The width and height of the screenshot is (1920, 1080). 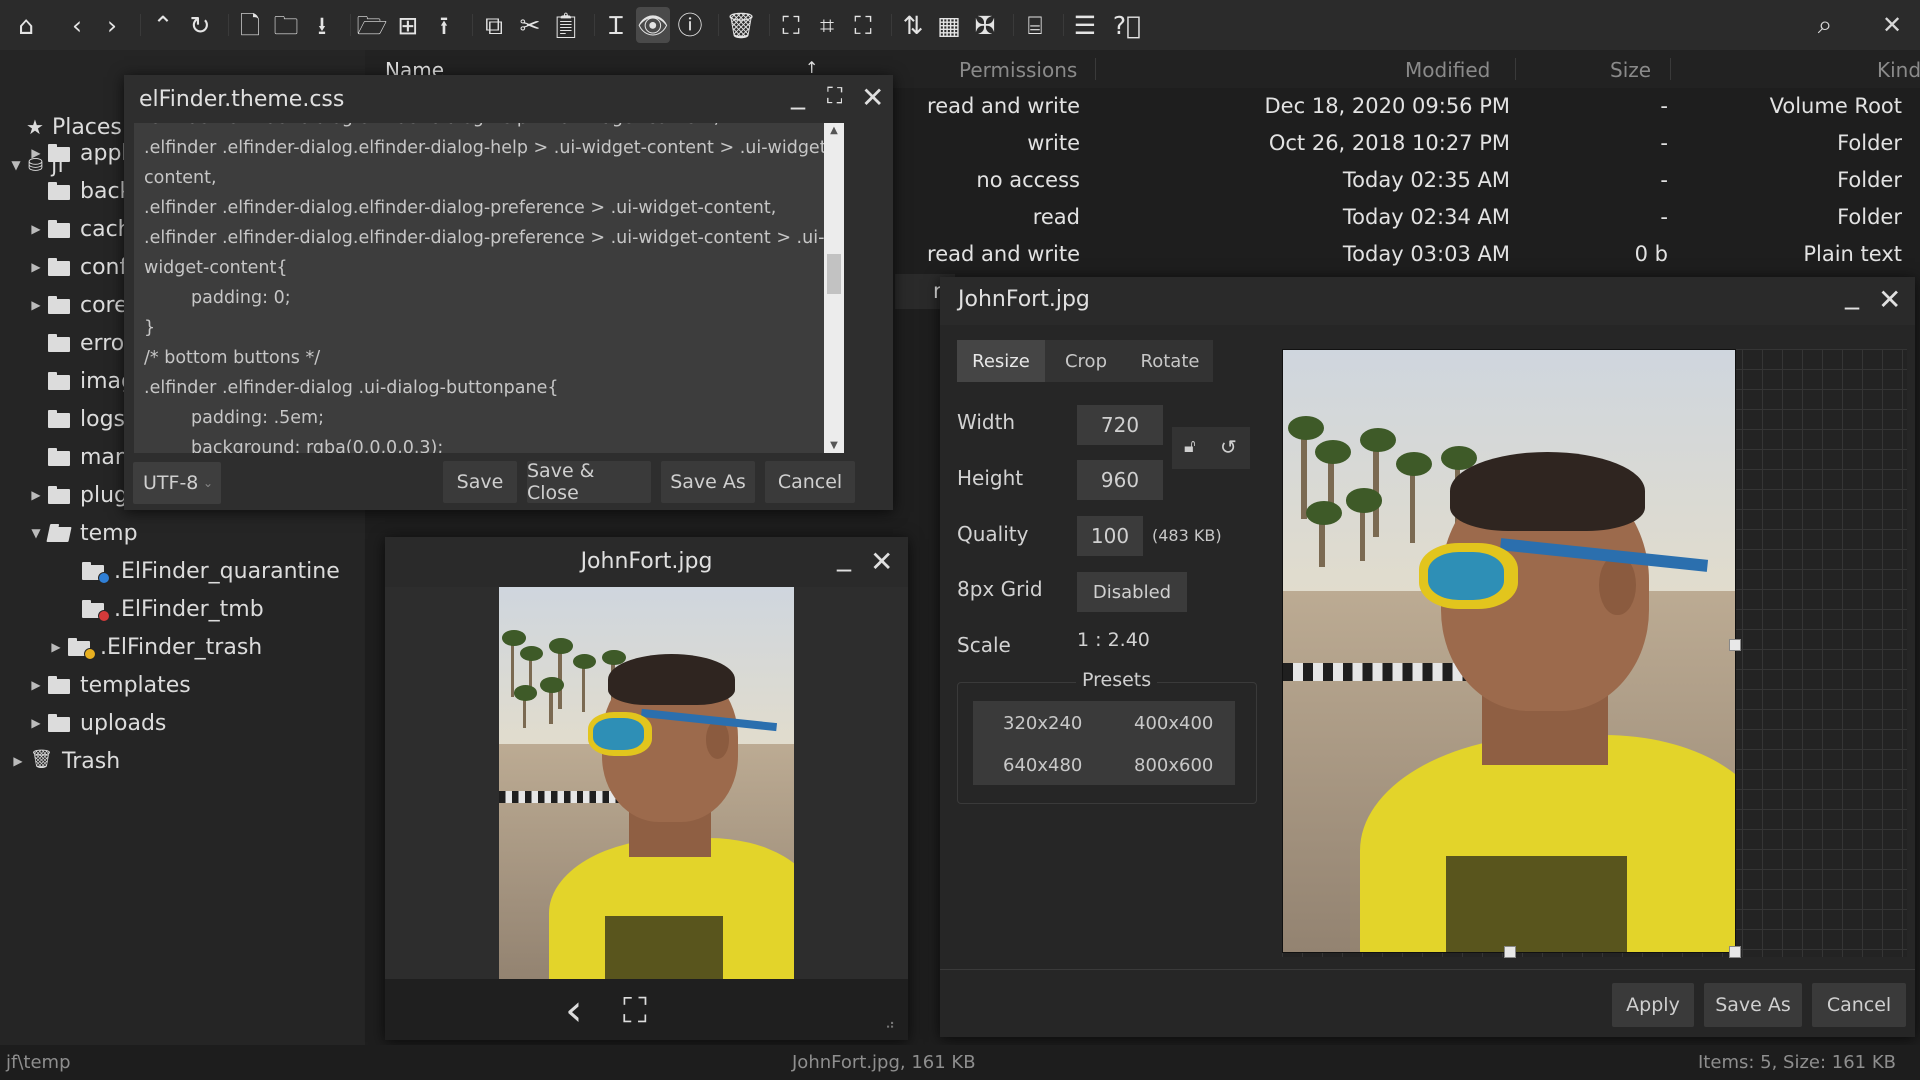 I want to click on column-kind: Kind, so click(x=1898, y=70).